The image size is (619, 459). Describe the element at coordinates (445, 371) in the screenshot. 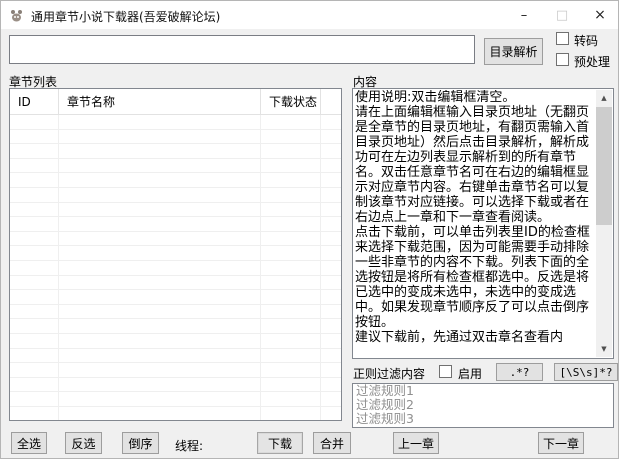

I see `regex-enable-checkbox` at that location.